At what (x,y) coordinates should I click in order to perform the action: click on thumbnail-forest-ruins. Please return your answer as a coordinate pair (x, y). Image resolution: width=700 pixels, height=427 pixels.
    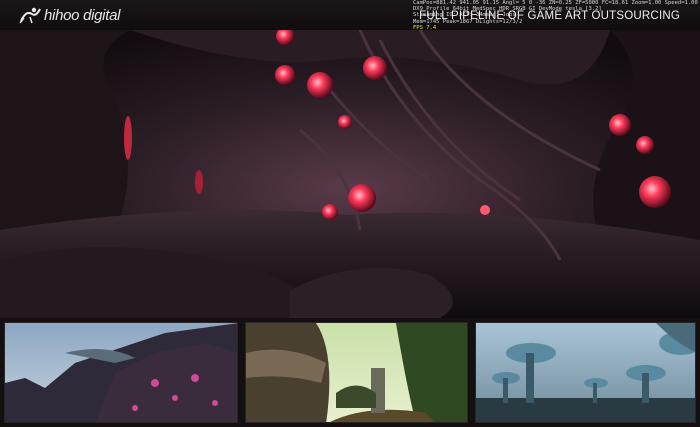
    Looking at the image, I should click on (356, 372).